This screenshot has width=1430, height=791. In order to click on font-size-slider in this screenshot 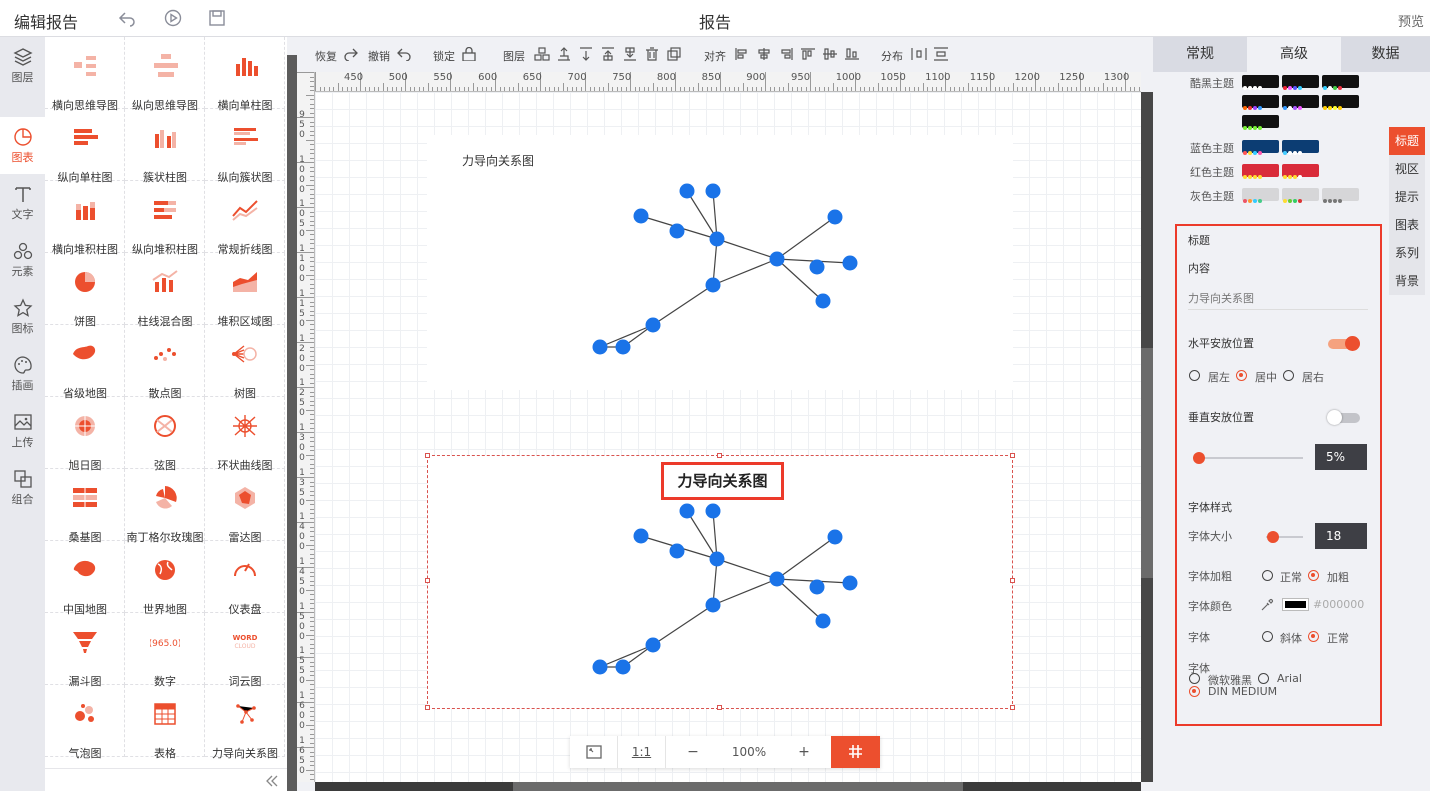, I will do `click(1284, 537)`.